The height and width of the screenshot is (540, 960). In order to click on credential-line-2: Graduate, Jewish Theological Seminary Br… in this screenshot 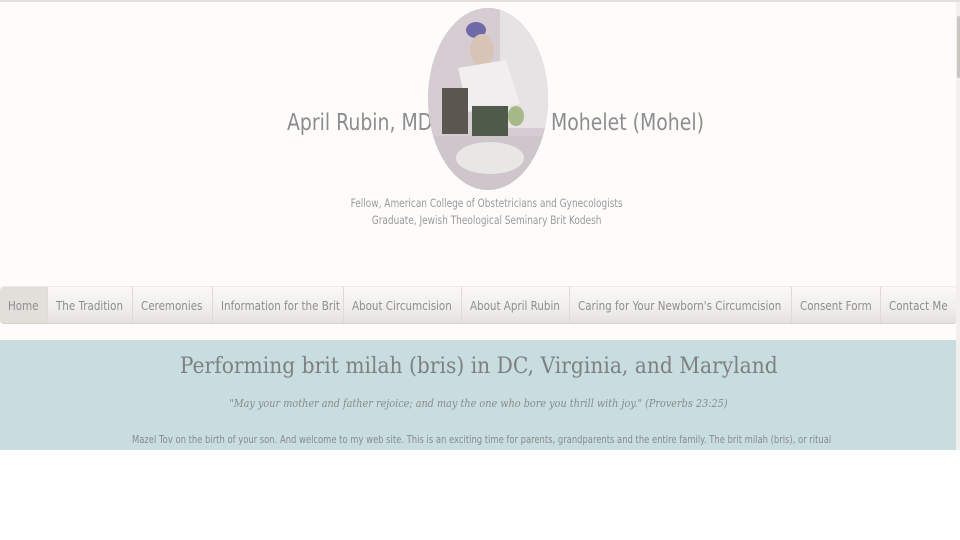, I will do `click(486, 220)`.